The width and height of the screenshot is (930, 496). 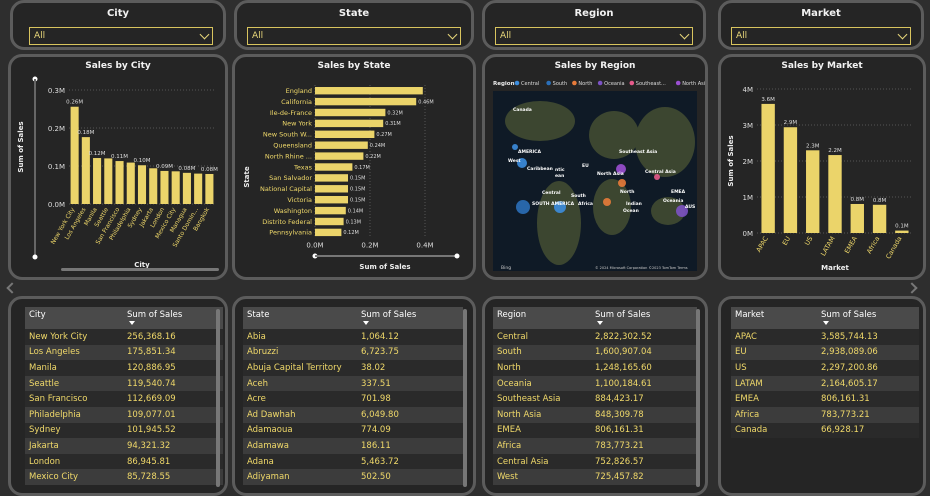 I want to click on right-arrow-icon, so click(x=912, y=288).